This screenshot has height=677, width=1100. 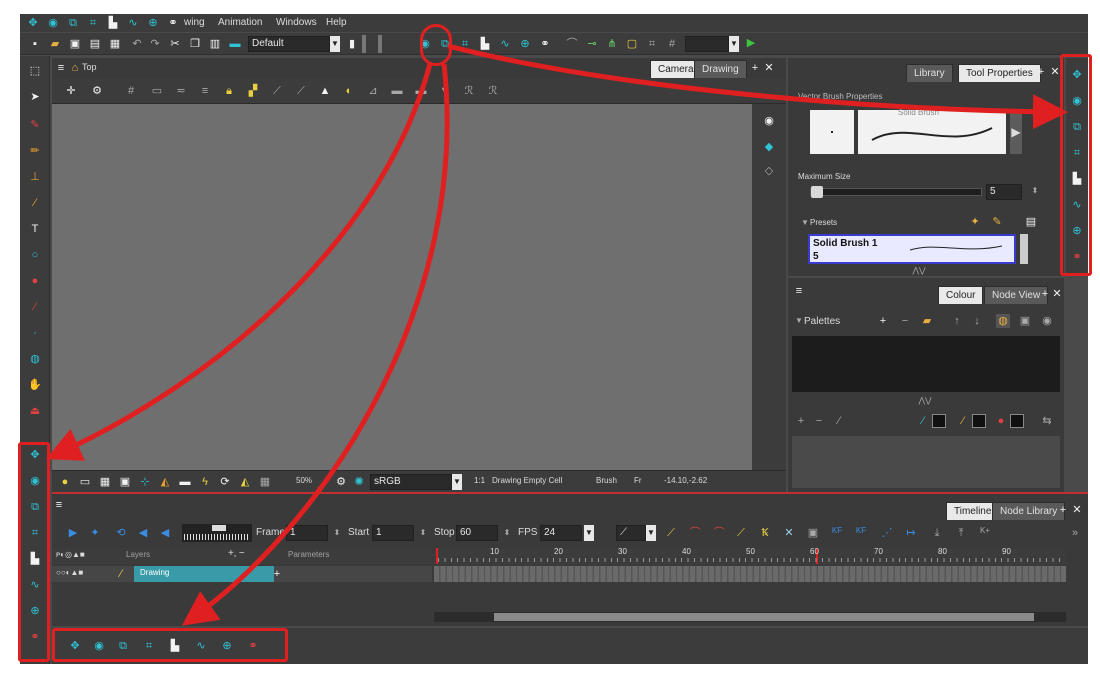 I want to click on peg-icon: ⊸, so click(x=592, y=44).